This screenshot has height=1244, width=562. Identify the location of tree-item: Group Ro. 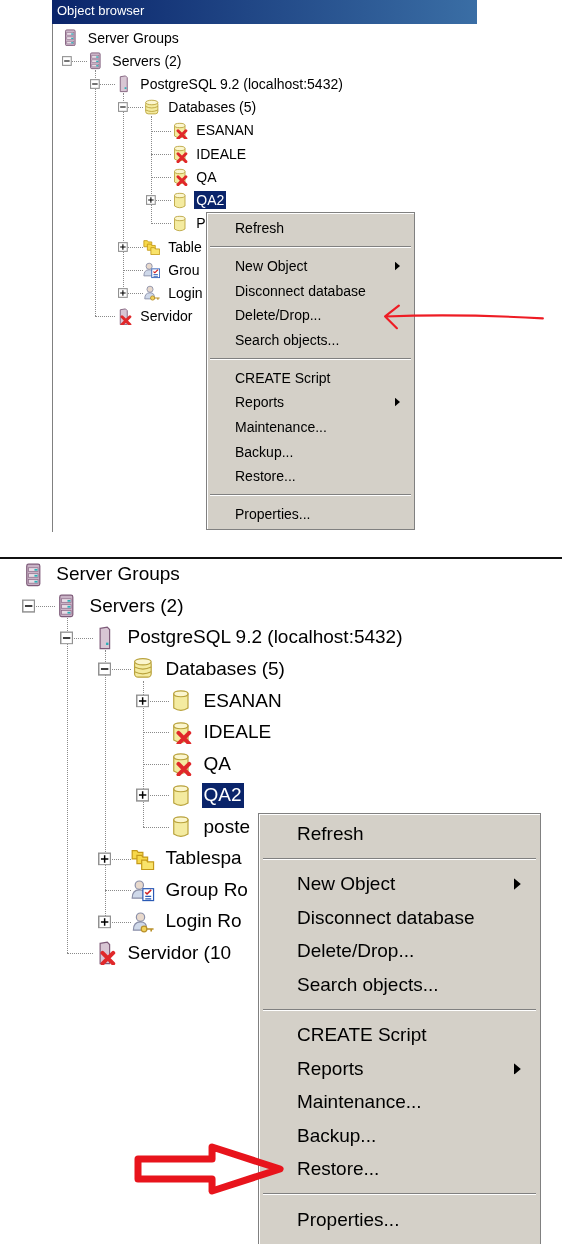
(206, 890).